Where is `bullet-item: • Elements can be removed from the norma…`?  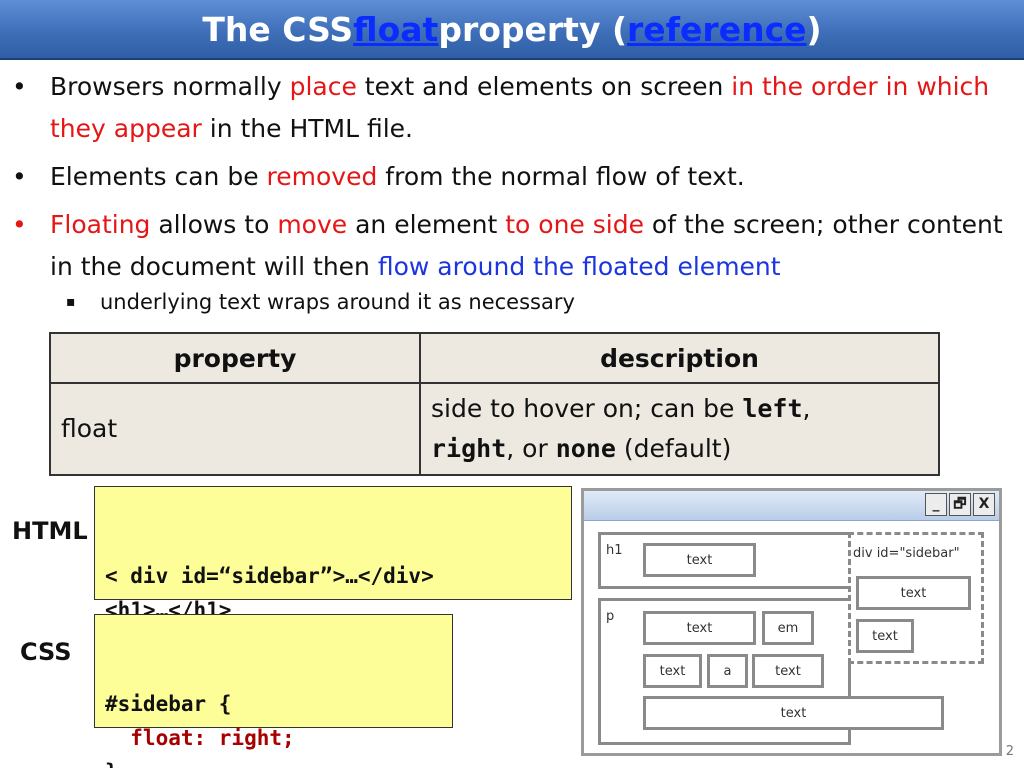
bullet-item: • Elements can be removed from the norma… is located at coordinates (512, 177).